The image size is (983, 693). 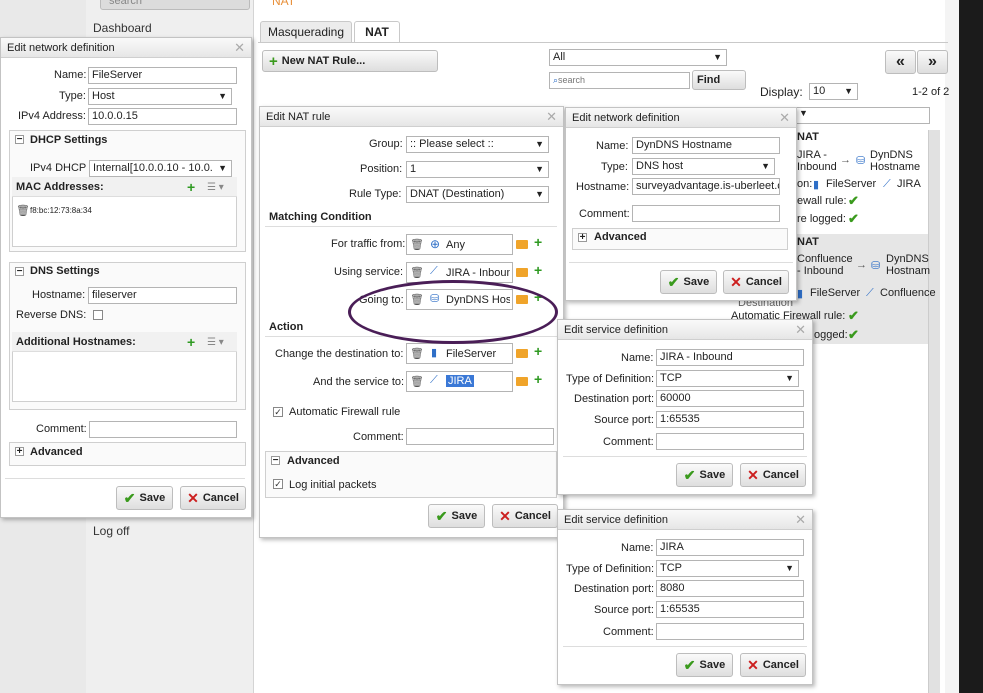 I want to click on display-count-select: 10 ▼, so click(x=833, y=91).